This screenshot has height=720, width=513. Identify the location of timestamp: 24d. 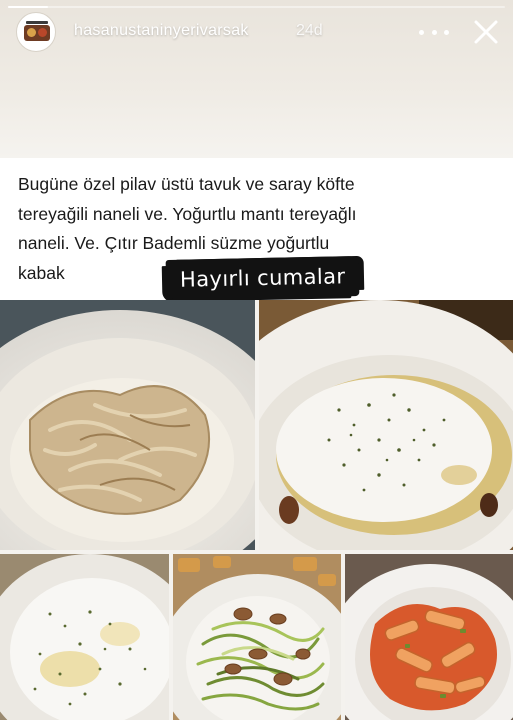
(309, 30).